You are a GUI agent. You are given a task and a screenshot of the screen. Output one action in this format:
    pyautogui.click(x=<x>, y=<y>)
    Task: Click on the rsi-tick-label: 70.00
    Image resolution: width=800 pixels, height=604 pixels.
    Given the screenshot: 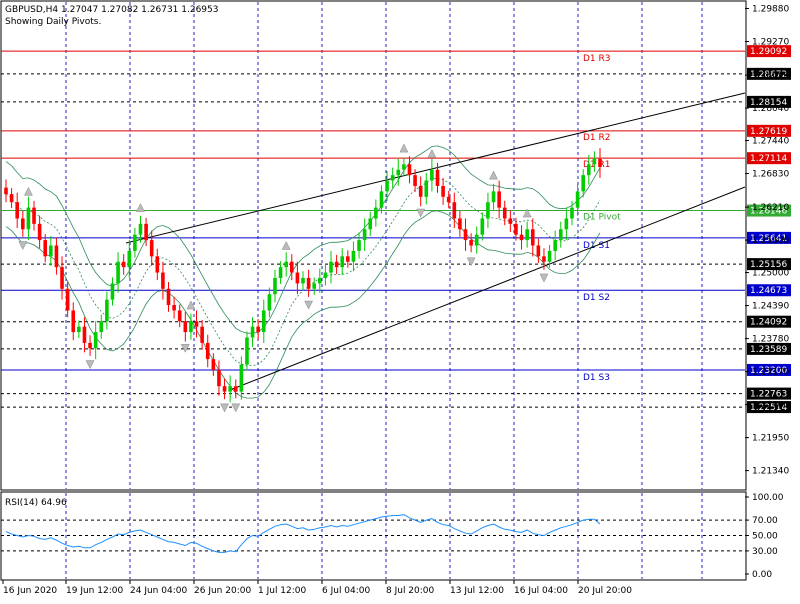 What is the action you would take?
    pyautogui.click(x=765, y=521)
    